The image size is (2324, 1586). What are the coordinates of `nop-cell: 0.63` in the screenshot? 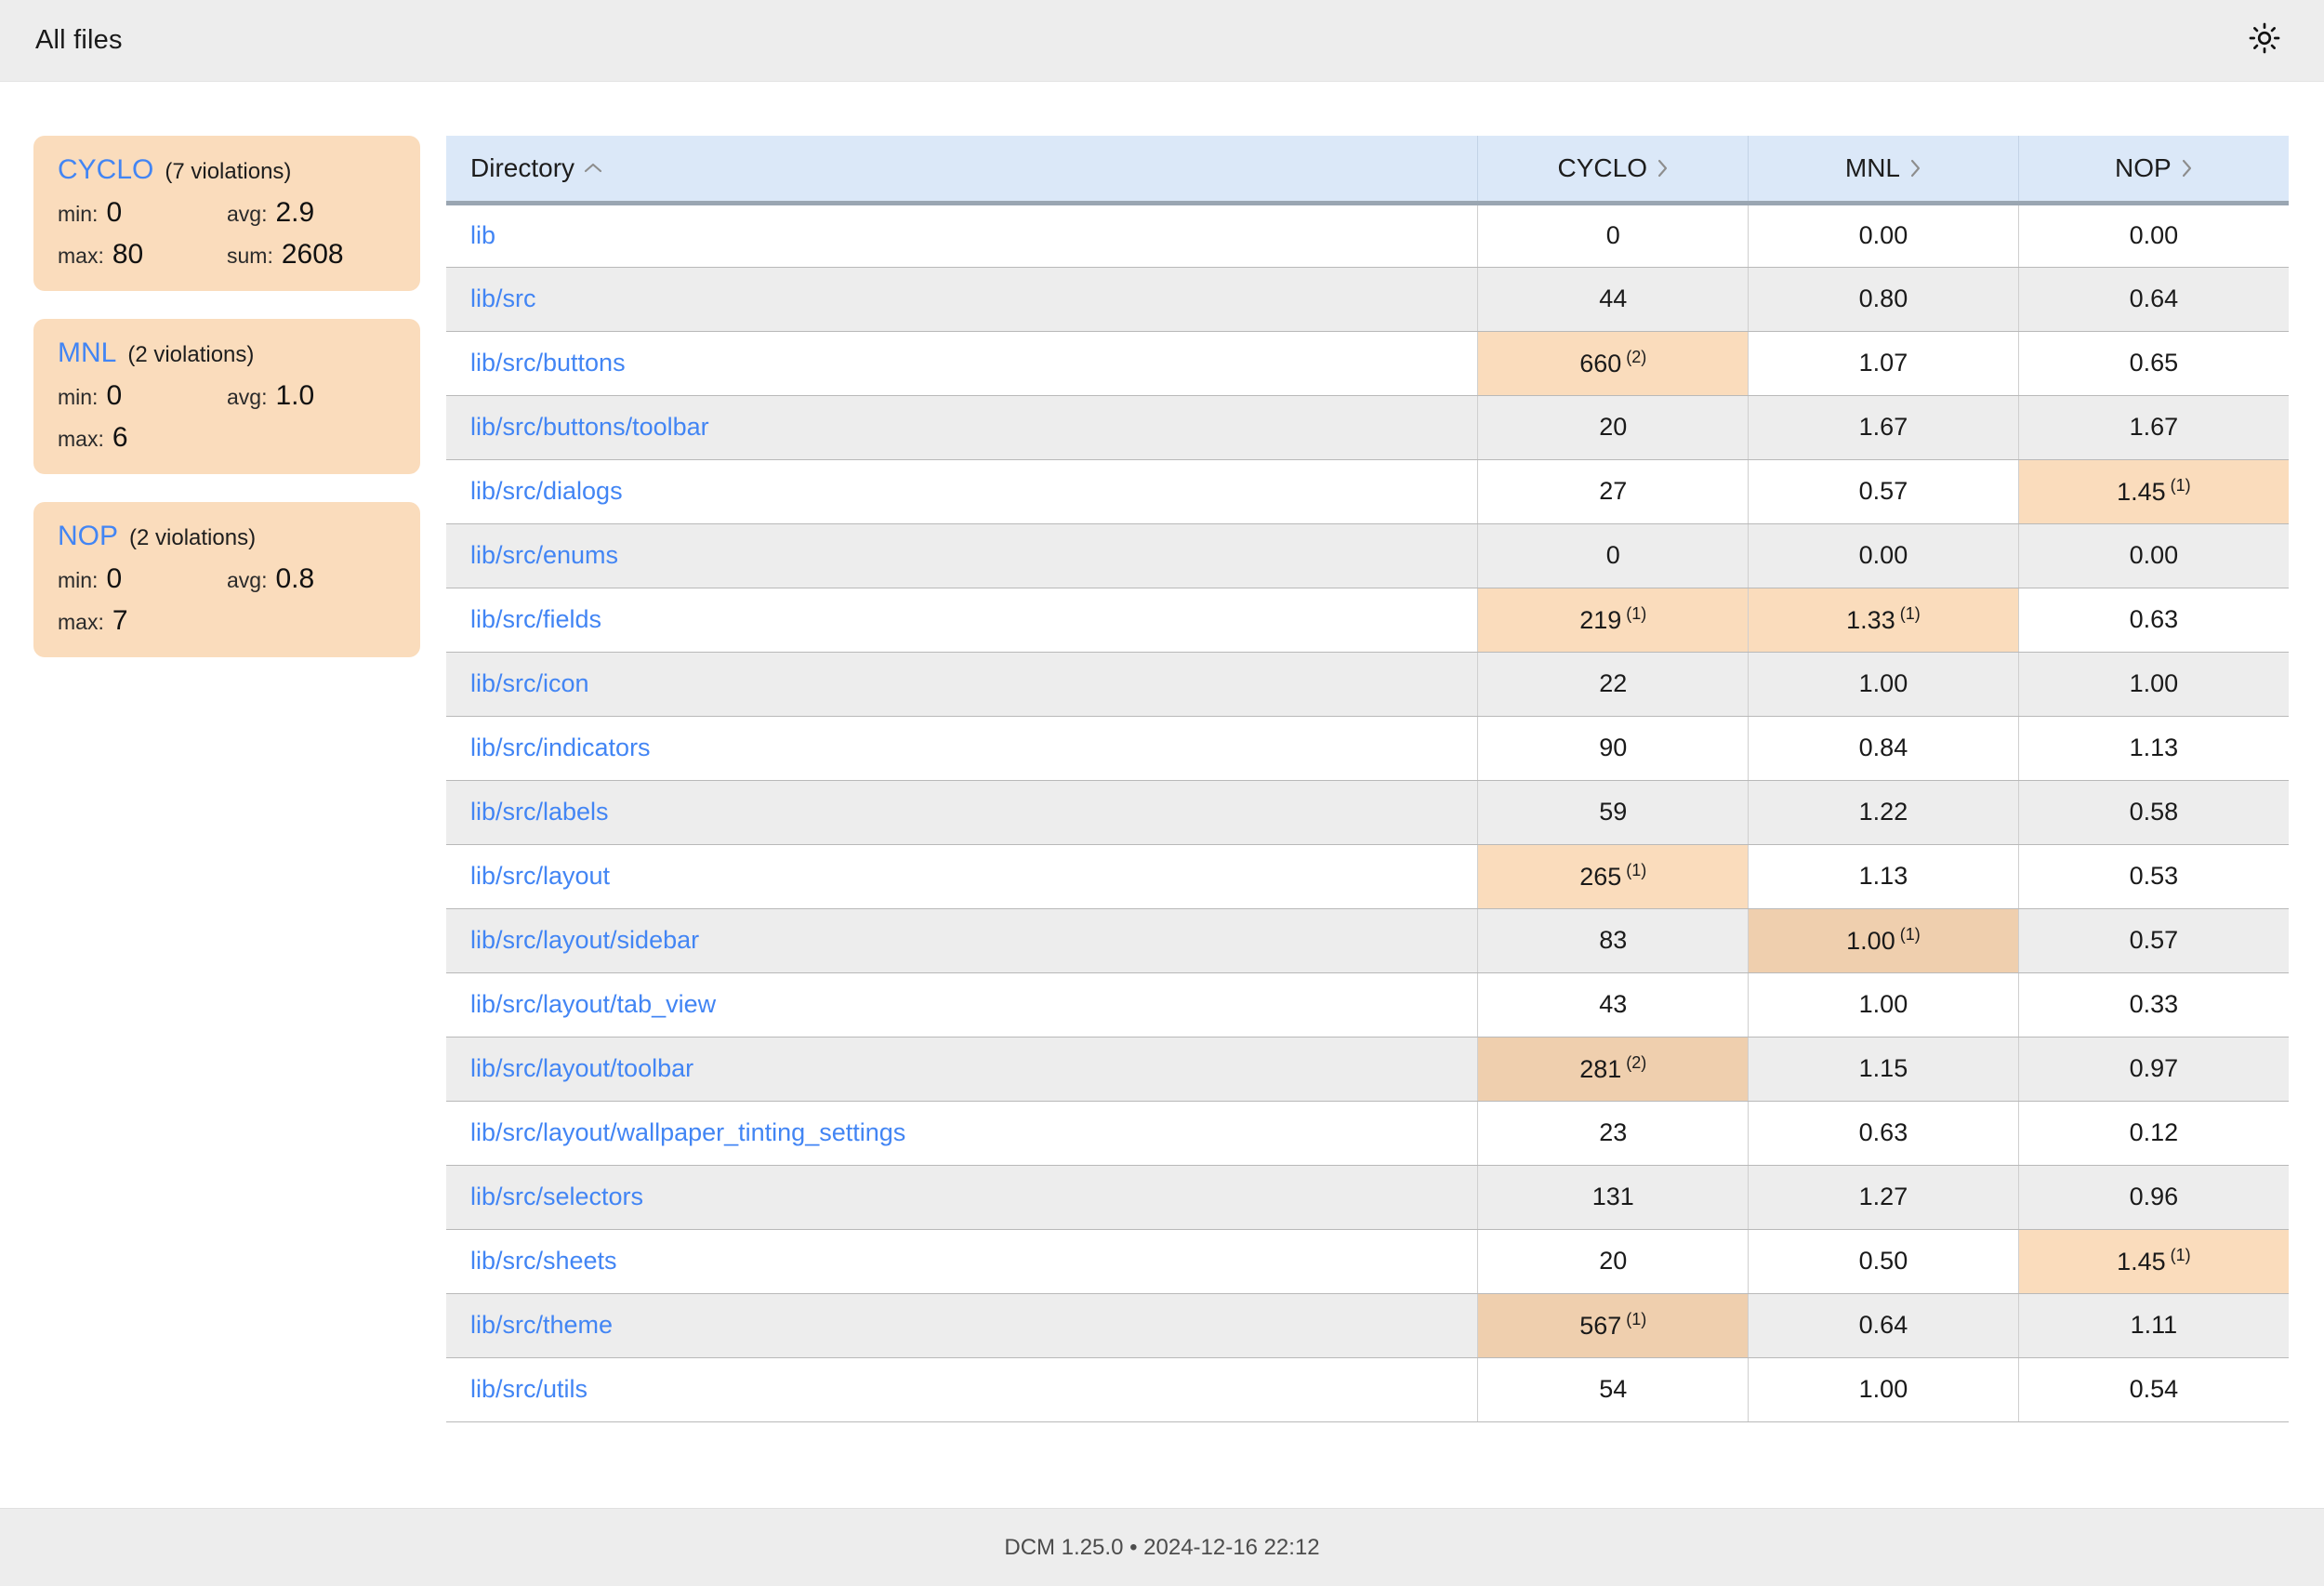 It's located at (2153, 620).